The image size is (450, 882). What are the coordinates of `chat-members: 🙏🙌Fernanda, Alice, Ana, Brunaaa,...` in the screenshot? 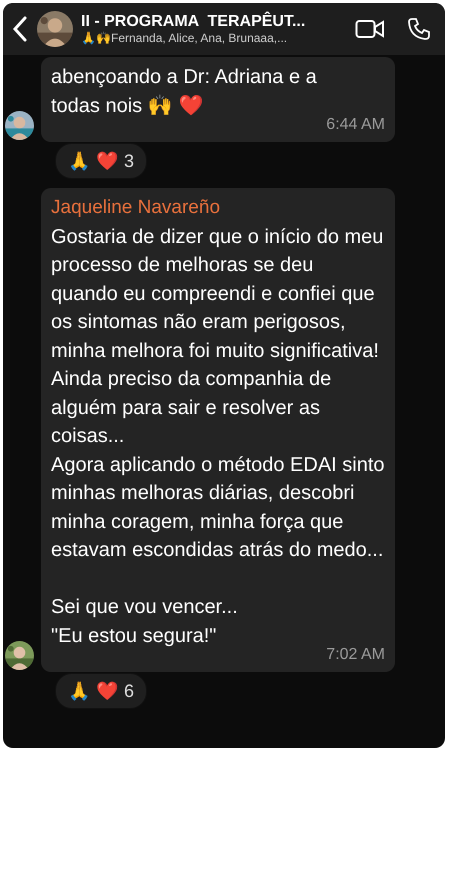 It's located at (184, 38).